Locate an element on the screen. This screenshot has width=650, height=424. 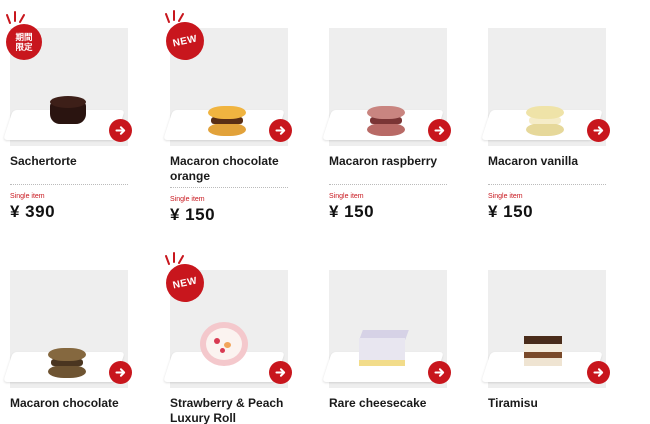
macaron-raspberry-image is located at coordinates (386, 121).